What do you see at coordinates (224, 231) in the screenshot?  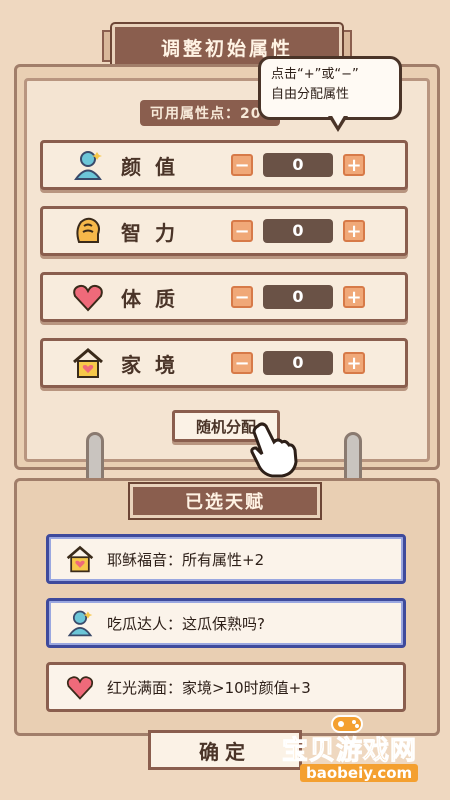 I see `attribute-row-intelligence: 智力 − 0 +` at bounding box center [224, 231].